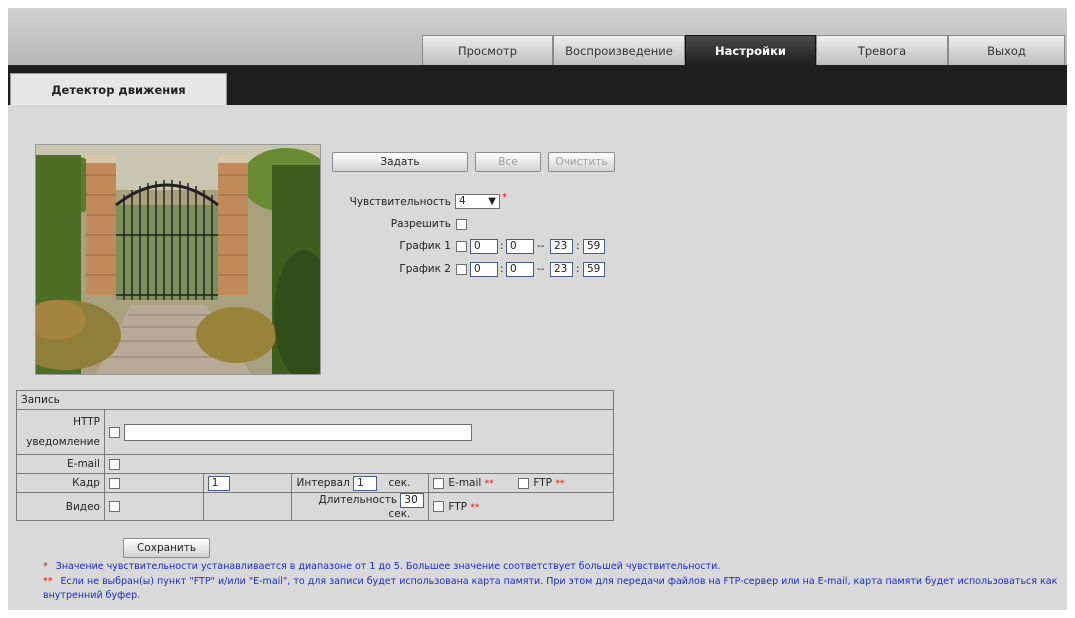 The height and width of the screenshot is (618, 1075). I want to click on duration-cell: Длительность 30 сек., so click(360, 506).